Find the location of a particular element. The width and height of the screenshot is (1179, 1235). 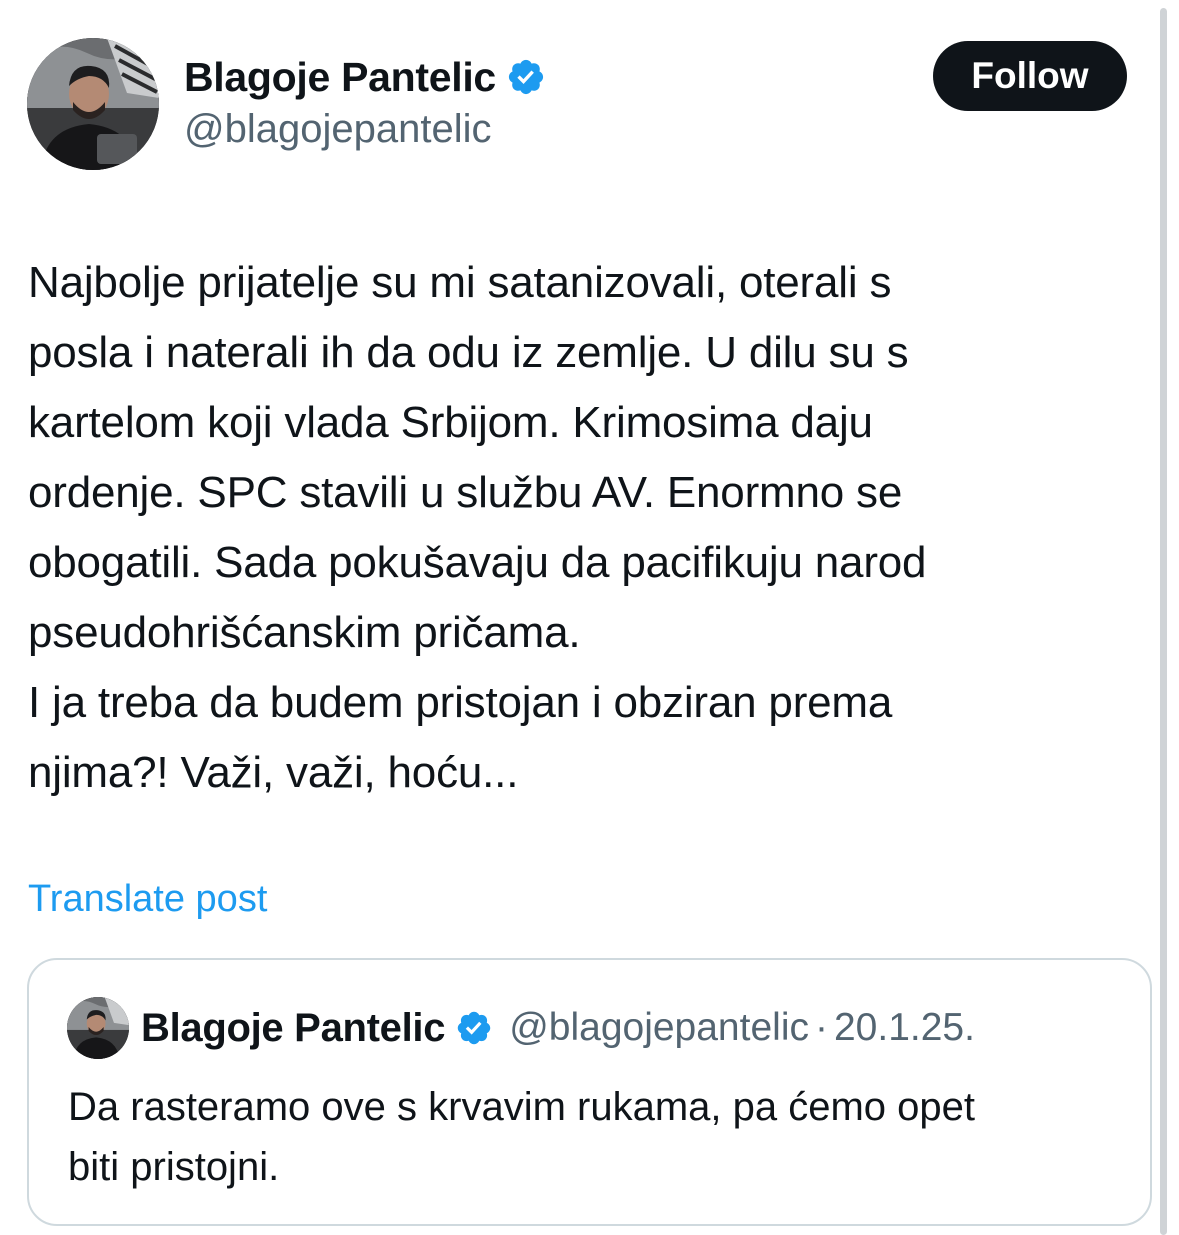

post-line: pseudohrišćanskim pričama. is located at coordinates (304, 632).